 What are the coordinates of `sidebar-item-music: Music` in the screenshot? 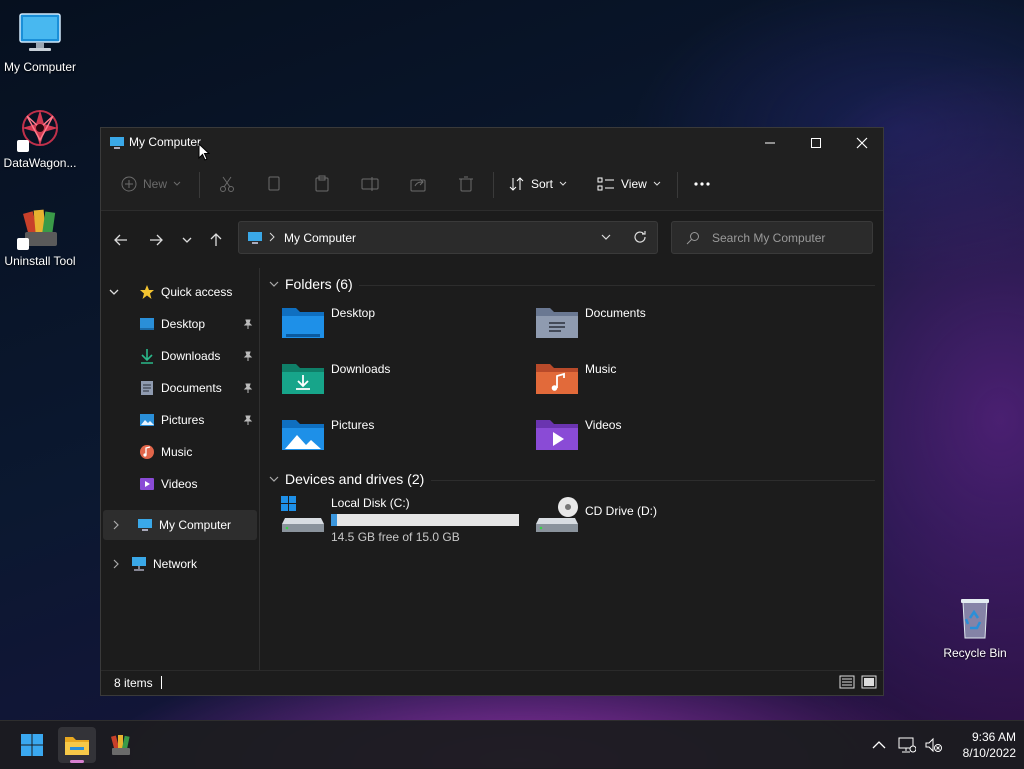 It's located at (165, 452).